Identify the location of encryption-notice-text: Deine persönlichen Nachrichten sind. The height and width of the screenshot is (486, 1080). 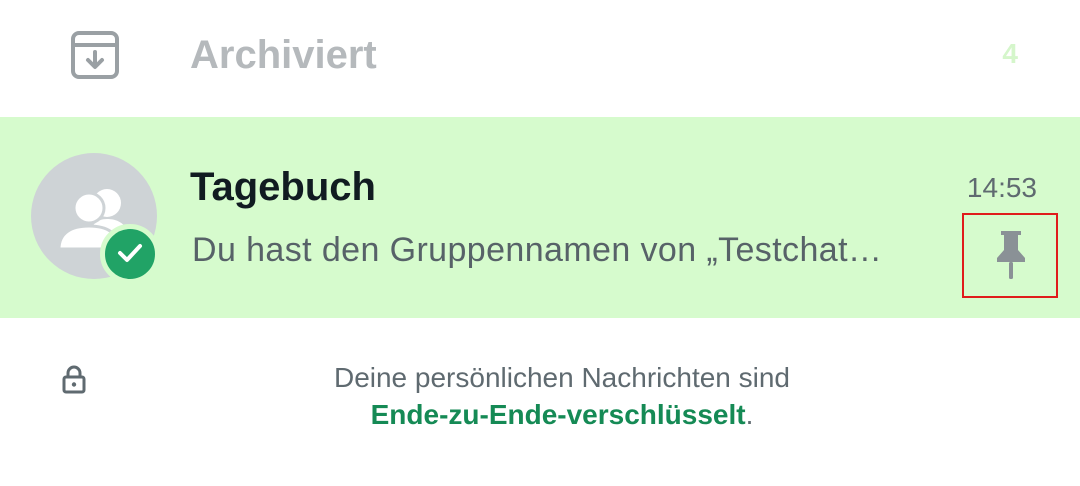
(562, 377).